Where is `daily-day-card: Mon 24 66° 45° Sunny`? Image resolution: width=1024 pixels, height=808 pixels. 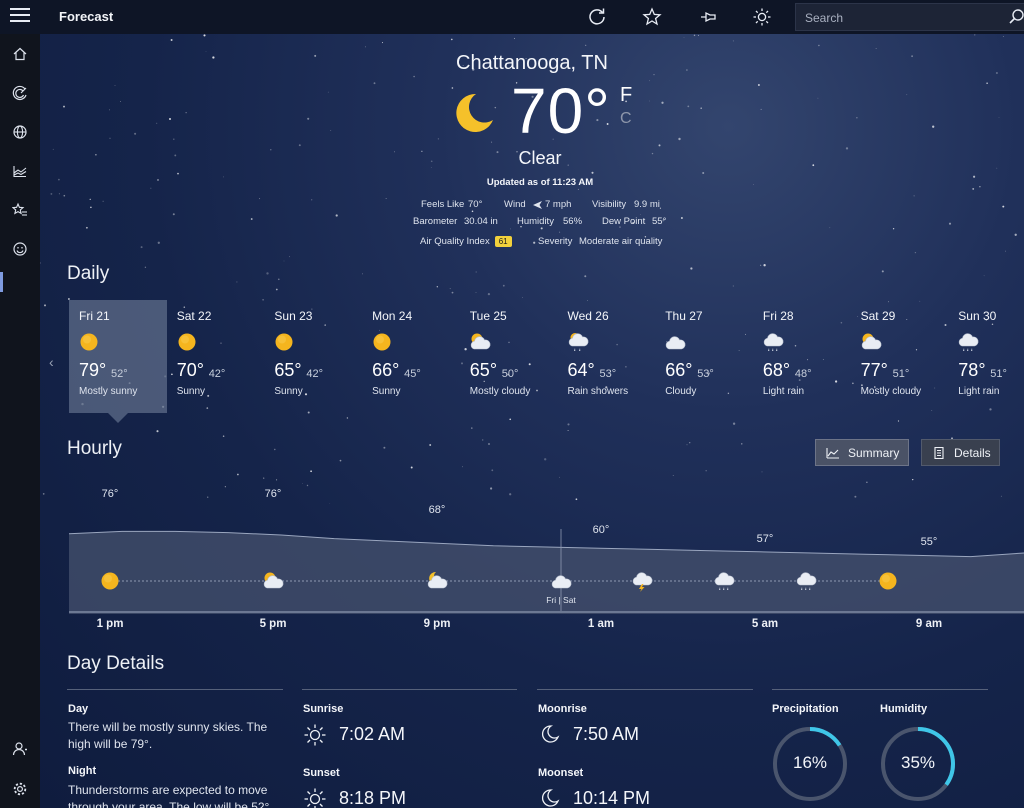 daily-day-card: Mon 24 66° 45° Sunny is located at coordinates (411, 356).